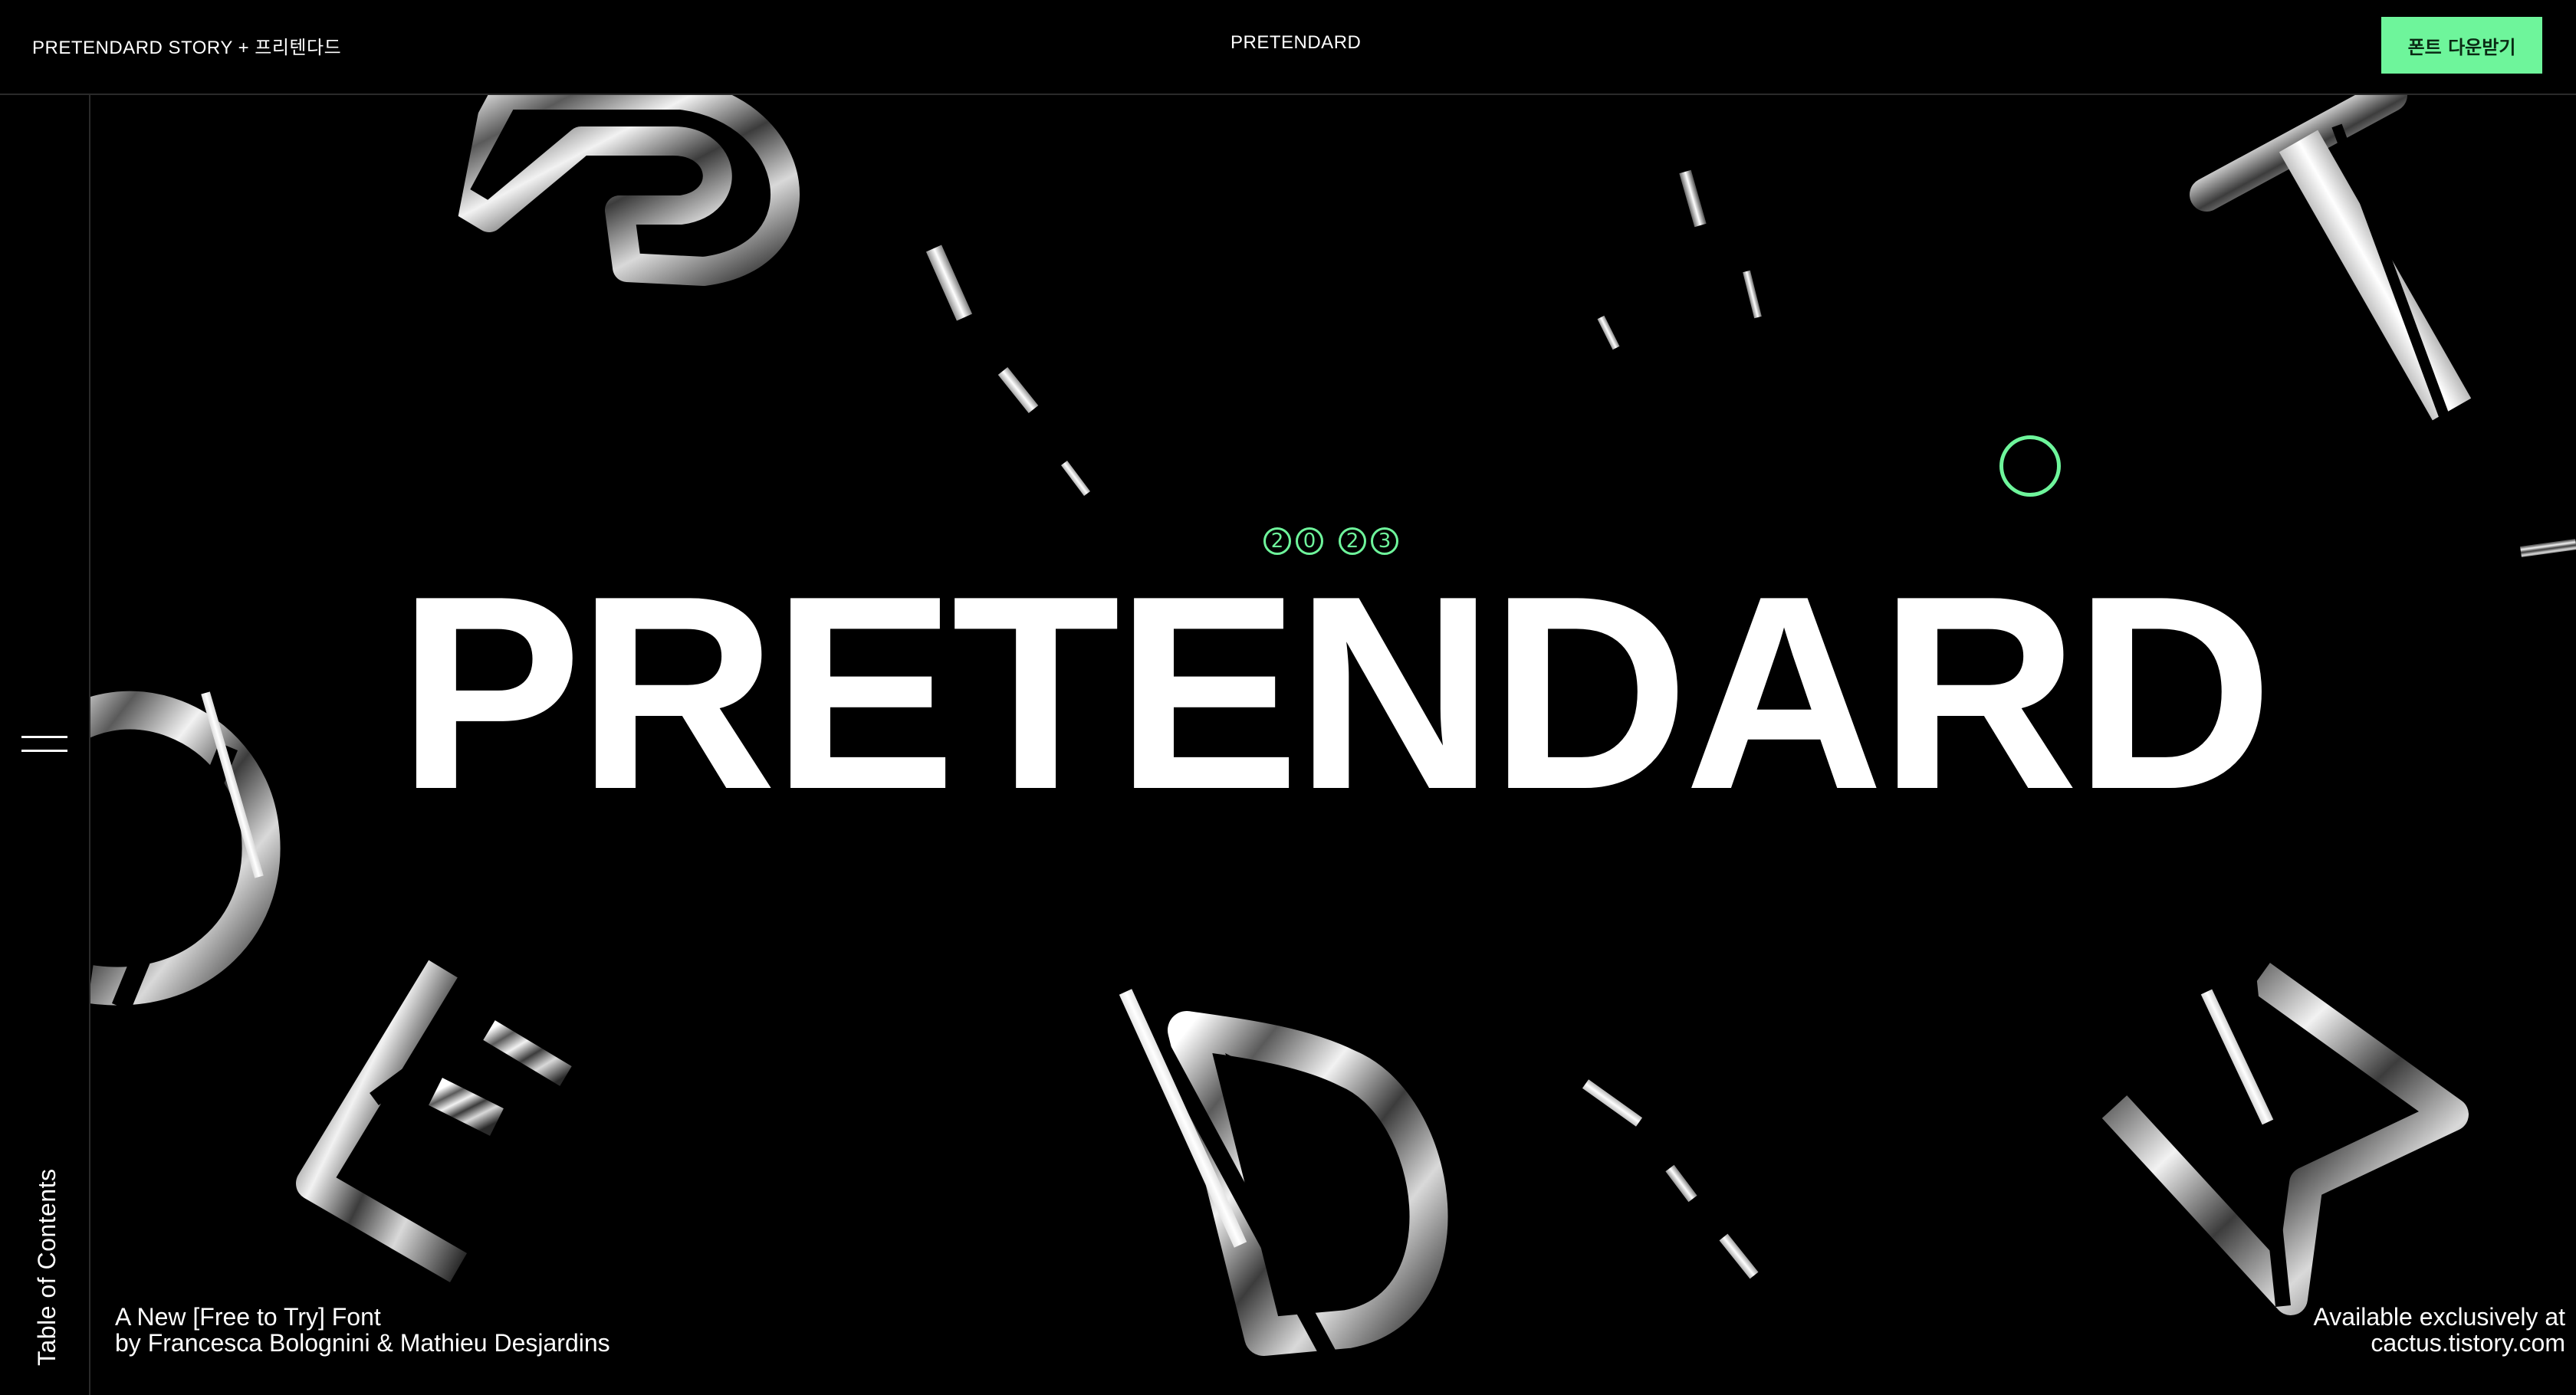 This screenshot has height=1395, width=2576. Describe the element at coordinates (2439, 1343) in the screenshot. I see `availability-link: cactus.tistory.com` at that location.